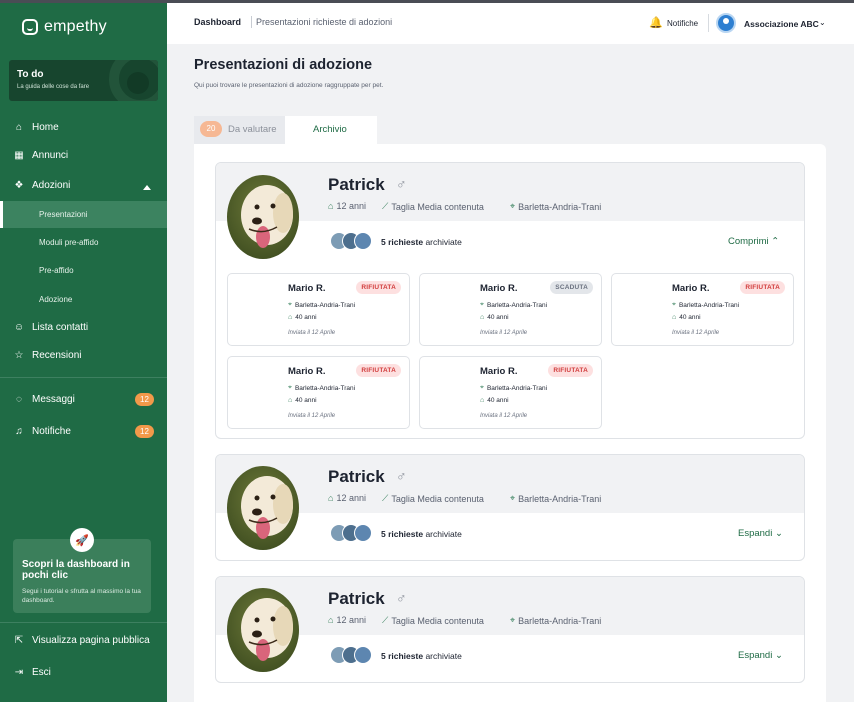  Describe the element at coordinates (421, 242) in the screenshot. I see `requests-summary: 5 richieste archiviate` at that location.